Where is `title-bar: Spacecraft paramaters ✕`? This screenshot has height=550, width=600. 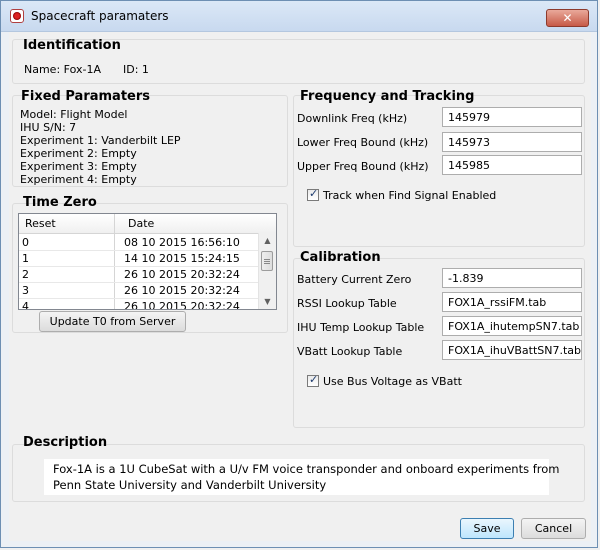
title-bar: Spacecraft paramaters ✕ is located at coordinates (299, 16).